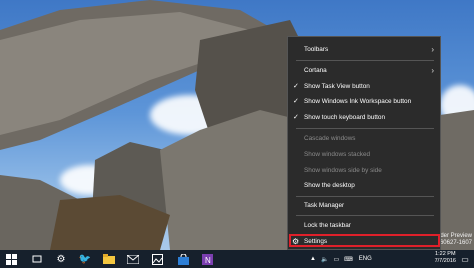 Image resolution: width=474 pixels, height=268 pixels. What do you see at coordinates (345, 117) in the screenshot?
I see `menu-item-label: Show touch keyboard button` at bounding box center [345, 117].